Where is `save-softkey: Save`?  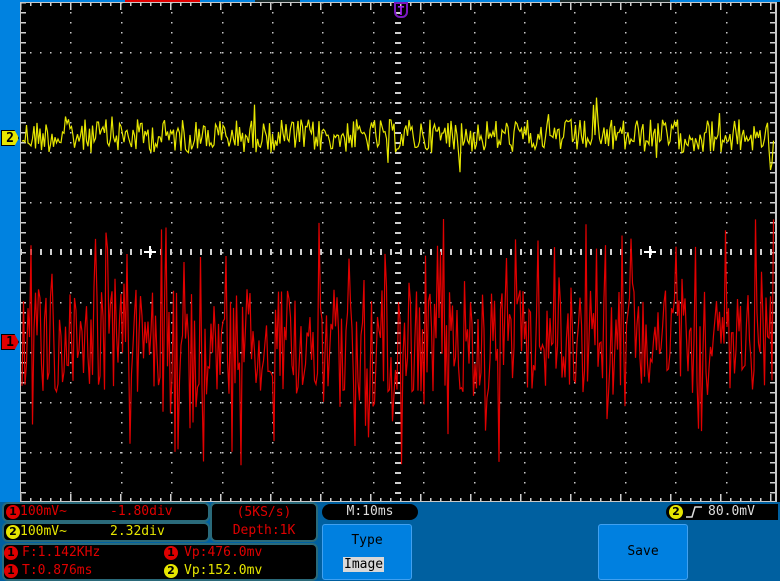 save-softkey: Save is located at coordinates (643, 552).